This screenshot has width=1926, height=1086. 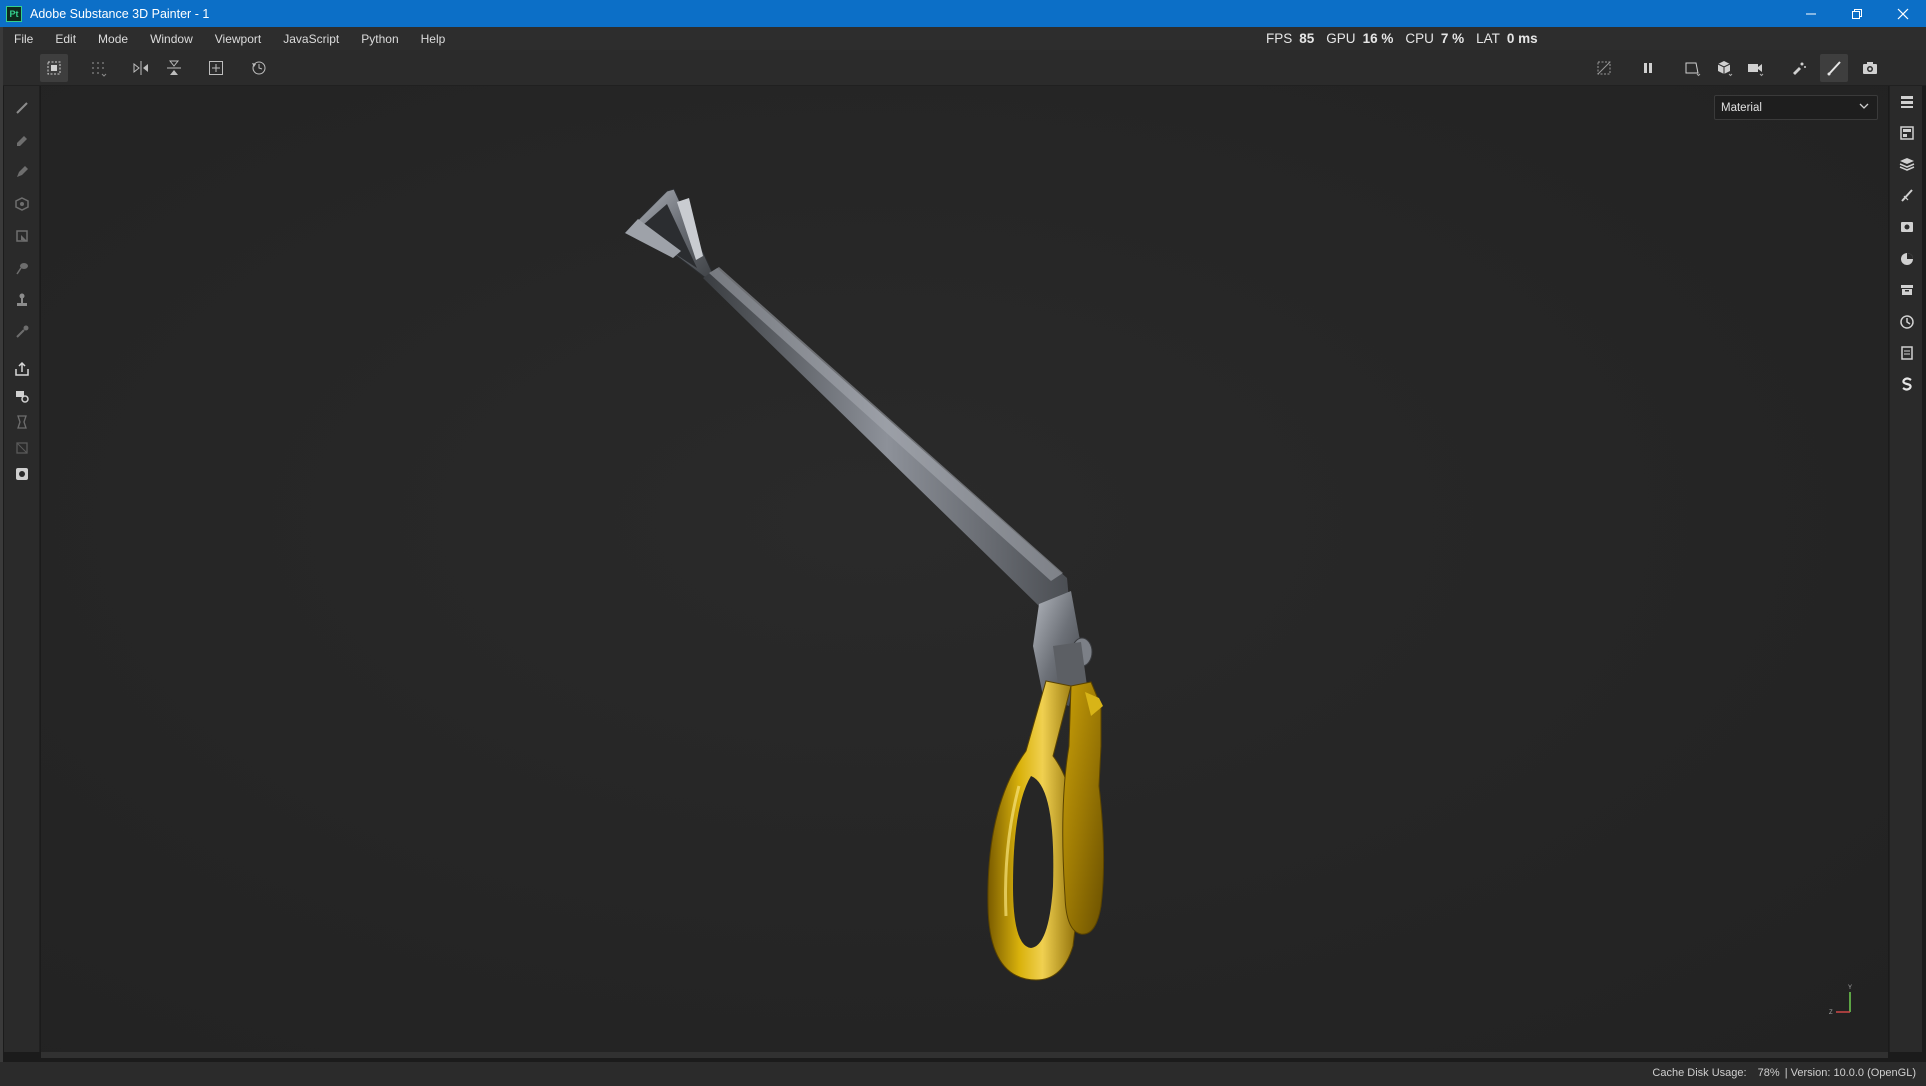 I want to click on reset-icon, so click(x=259, y=68).